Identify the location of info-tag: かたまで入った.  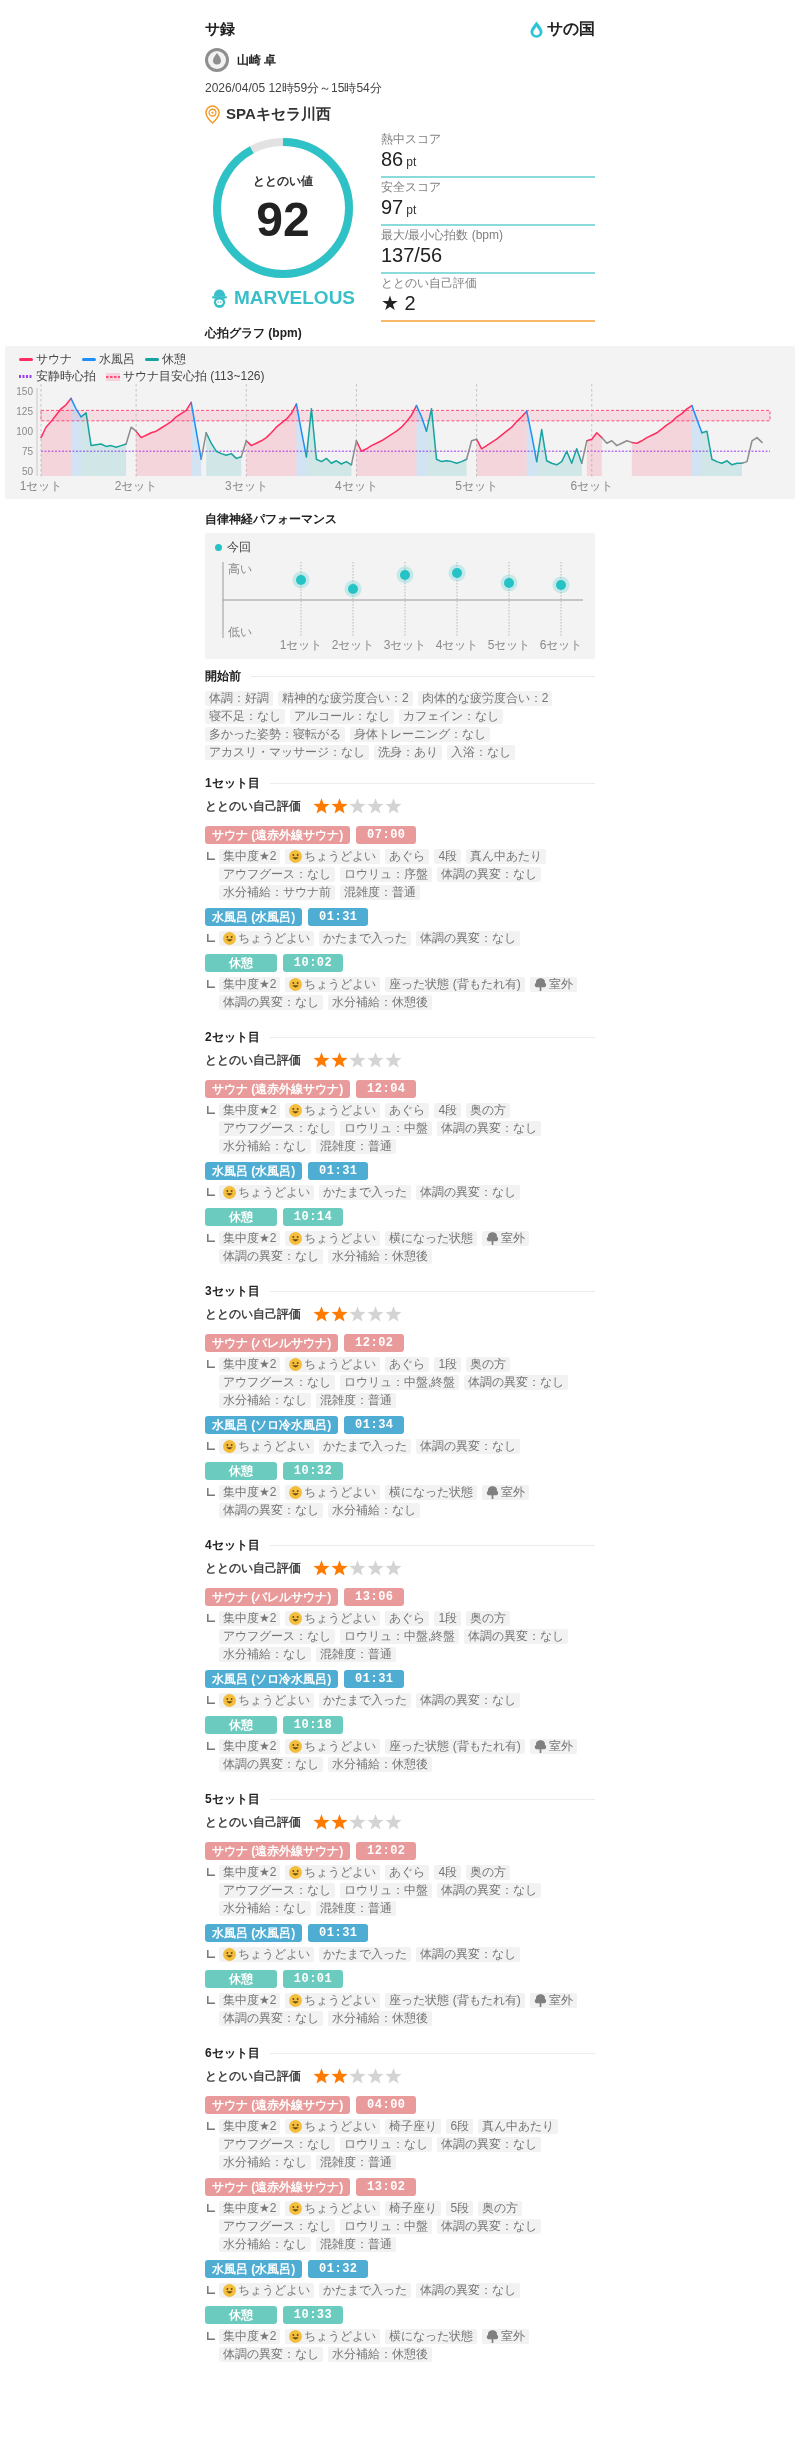
(365, 2290).